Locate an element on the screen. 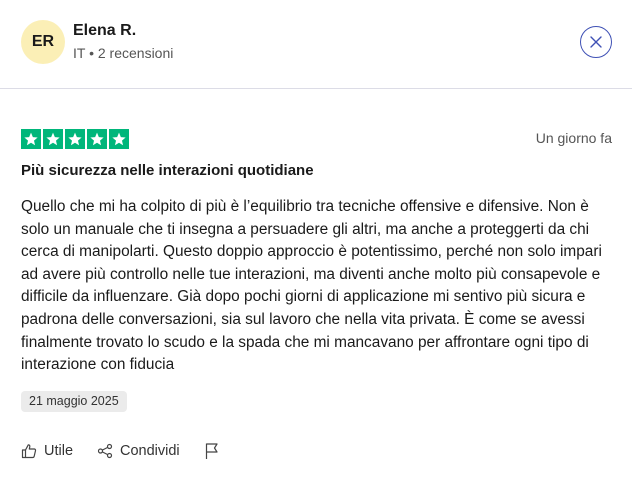  share-button: Condividi is located at coordinates (138, 451).